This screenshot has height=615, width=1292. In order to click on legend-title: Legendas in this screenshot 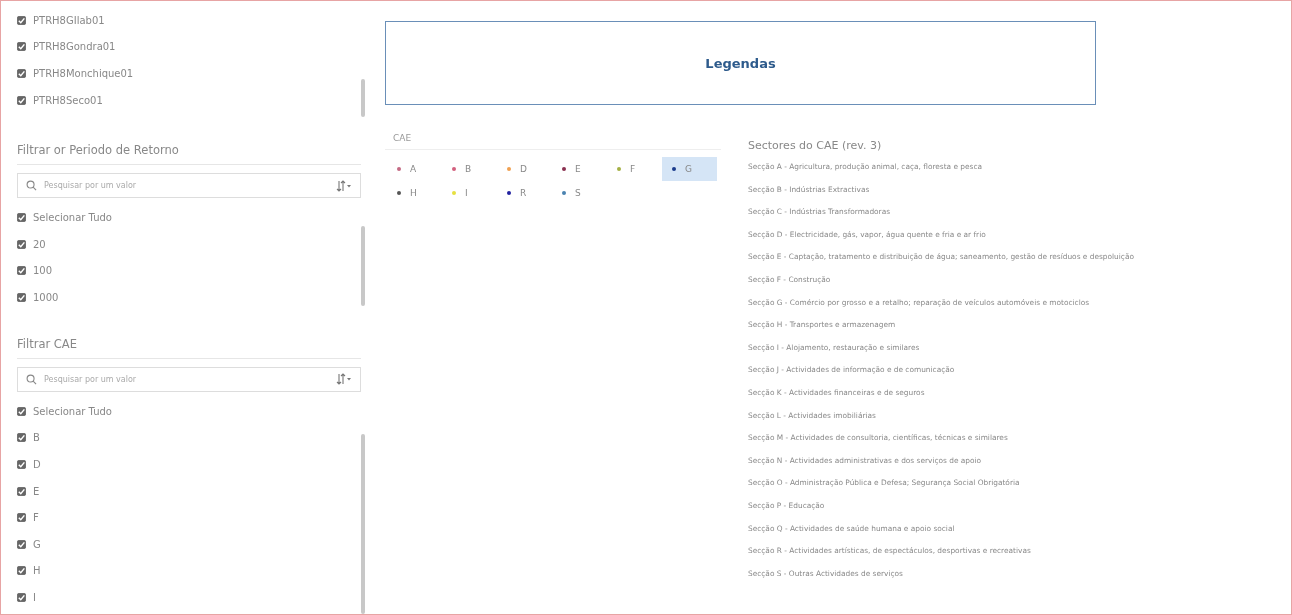, I will do `click(740, 63)`.